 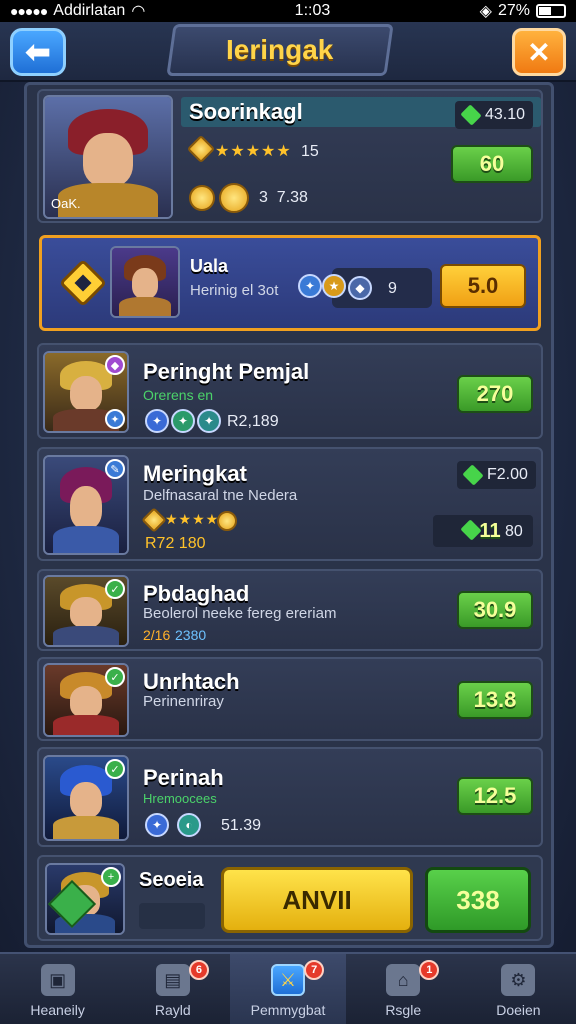 What do you see at coordinates (241, 825) in the screenshot?
I see `hero-value: 51.39` at bounding box center [241, 825].